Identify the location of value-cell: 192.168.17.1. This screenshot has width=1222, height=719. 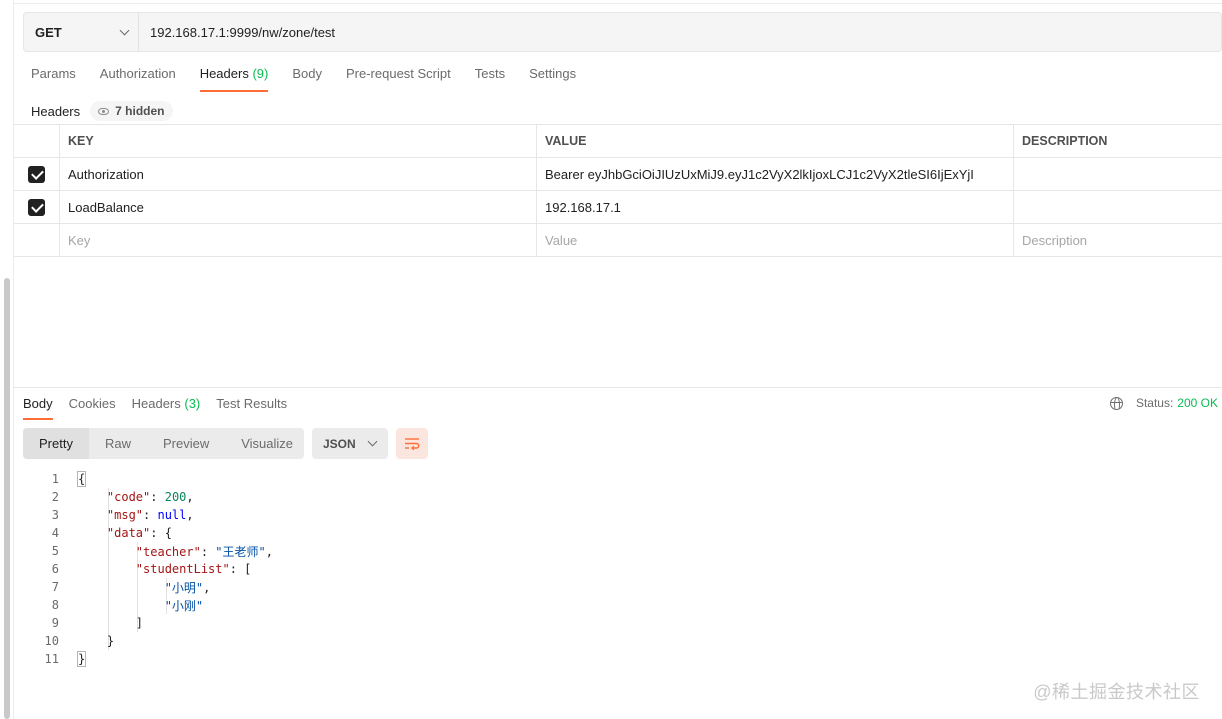
(775, 207).